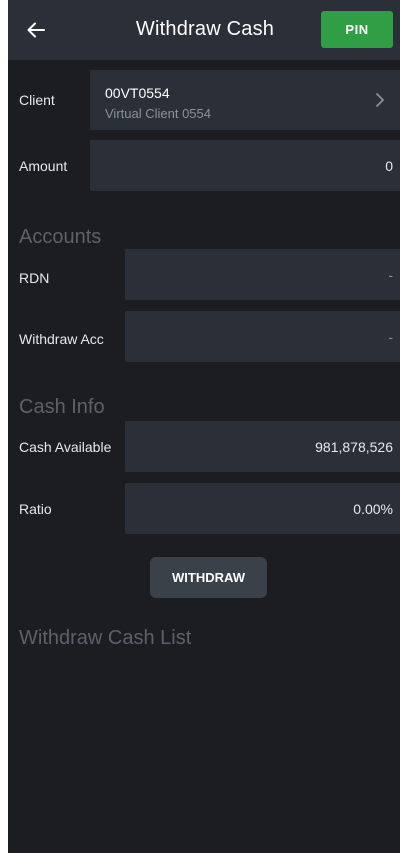 The width and height of the screenshot is (400, 853). Describe the element at coordinates (105, 638) in the screenshot. I see `withdraw-cash-list-title: Withdraw Cash List` at that location.